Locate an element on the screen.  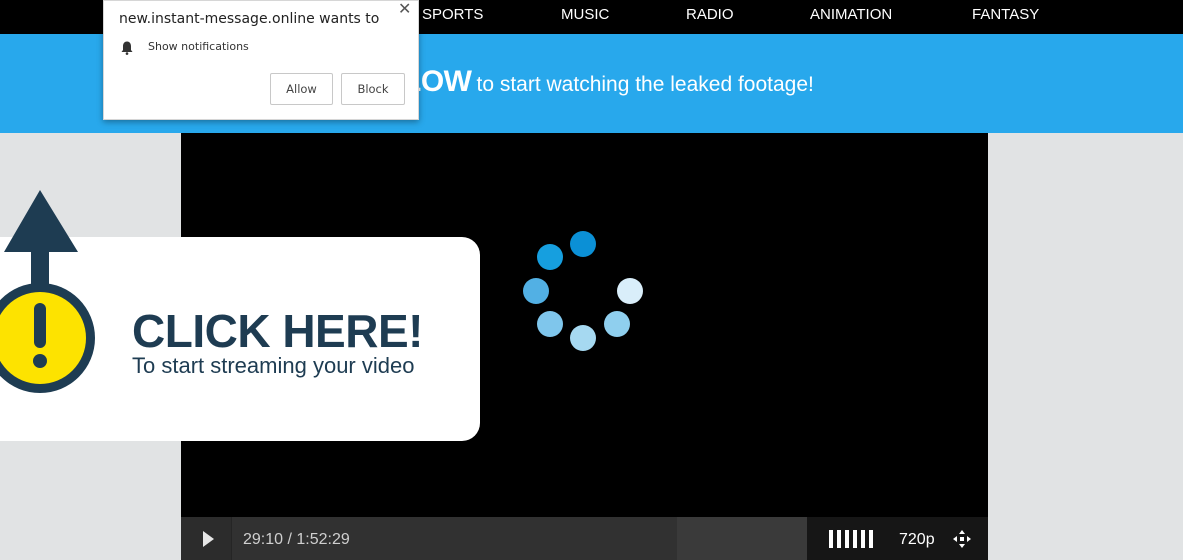
exclamation-icon is located at coordinates (40, 335).